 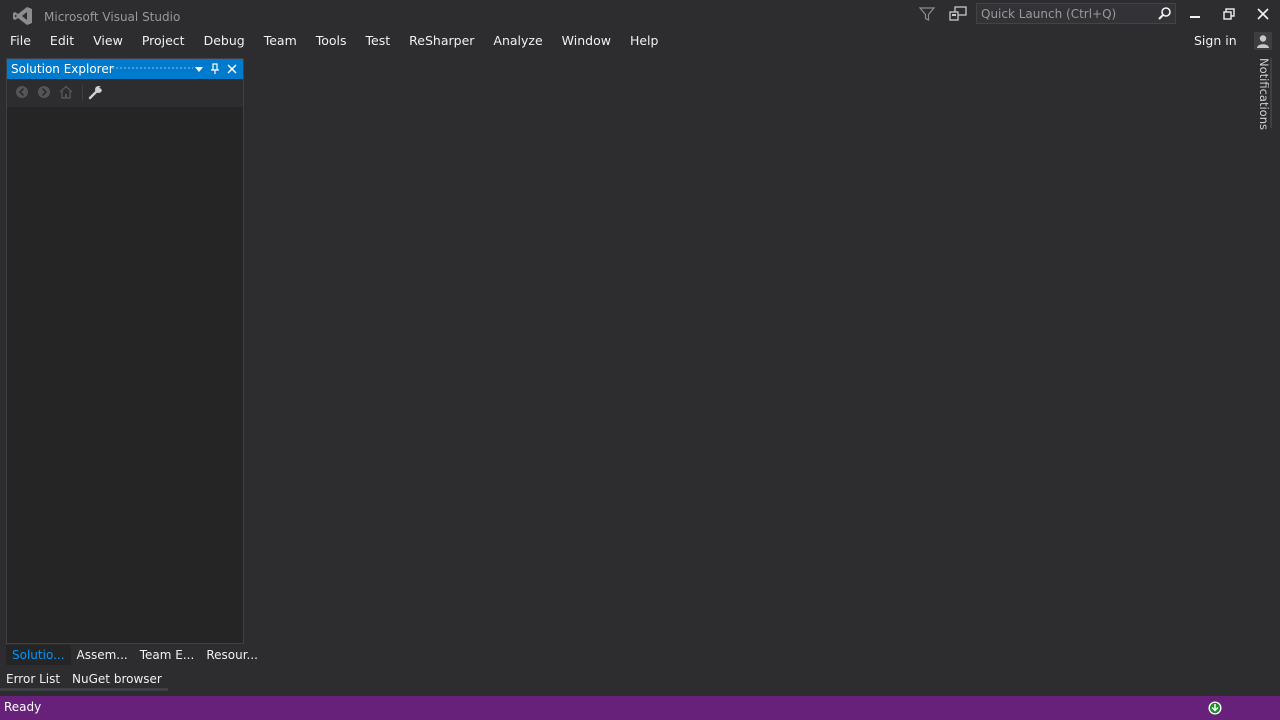 I want to click on feedback-icon, so click(x=958, y=14).